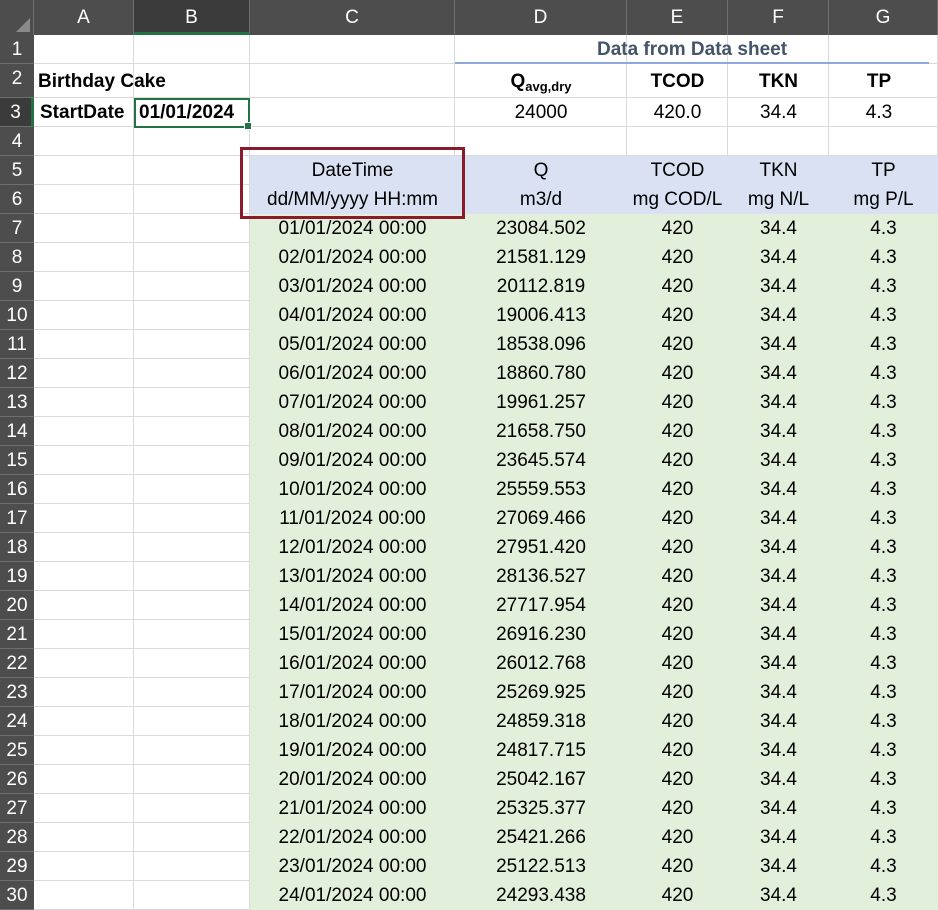  What do you see at coordinates (541, 547) in the screenshot?
I see `q-cell: 27951.420` at bounding box center [541, 547].